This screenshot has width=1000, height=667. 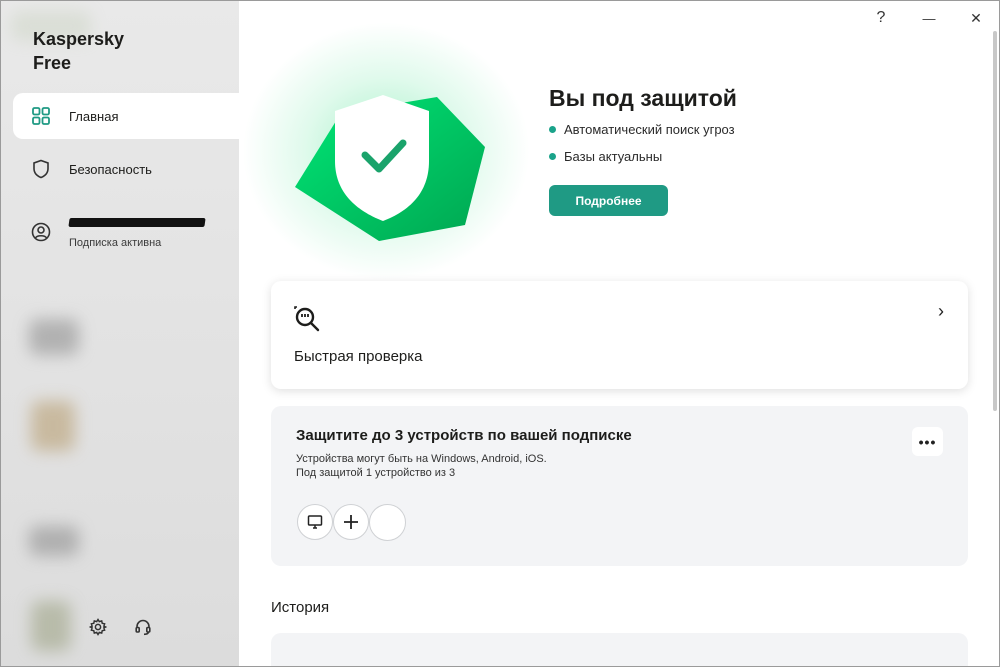 What do you see at coordinates (643, 98) in the screenshot?
I see `protection-status-title: Вы под защитой` at bounding box center [643, 98].